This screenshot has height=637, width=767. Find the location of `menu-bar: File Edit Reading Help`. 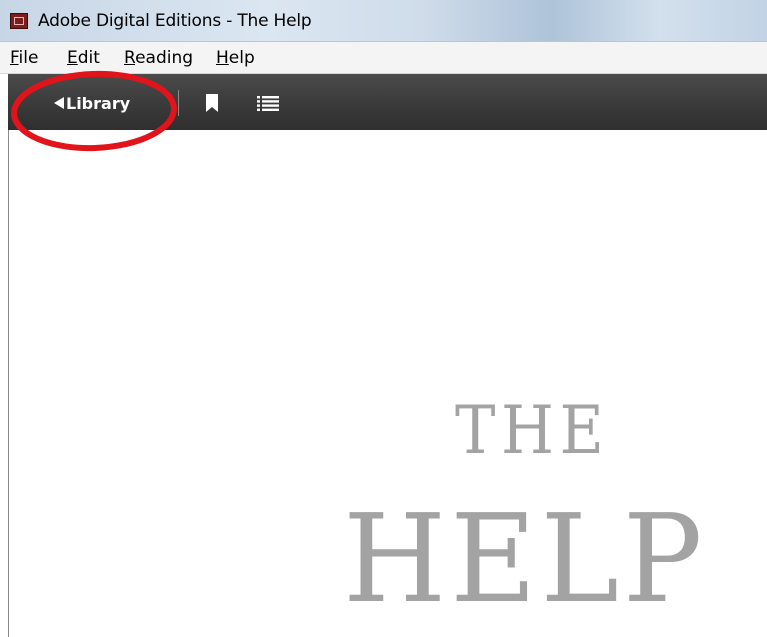

menu-bar: File Edit Reading Help is located at coordinates (383, 58).